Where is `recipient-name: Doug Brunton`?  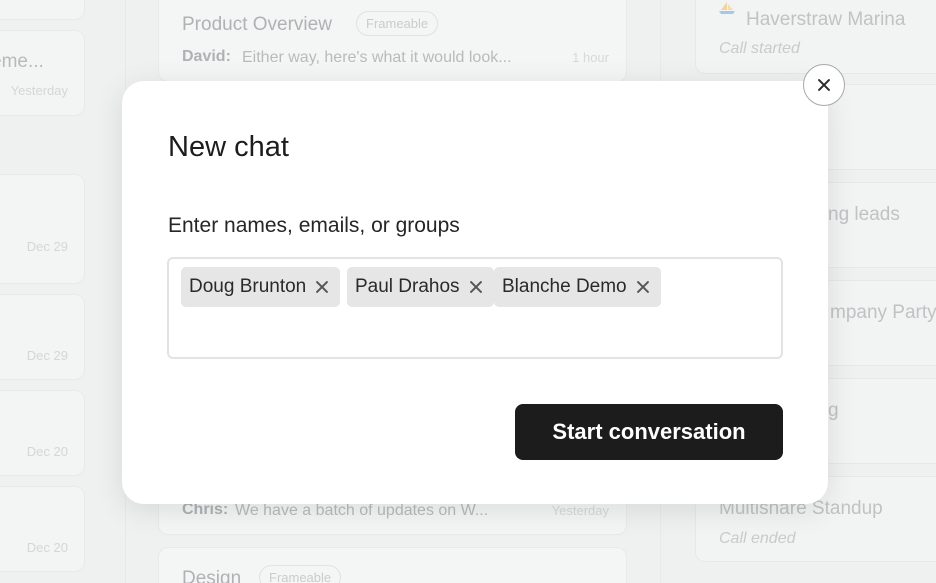
recipient-name: Doug Brunton is located at coordinates (248, 286).